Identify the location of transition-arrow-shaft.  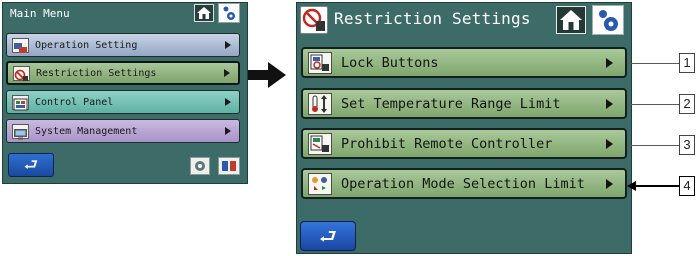
(259, 75).